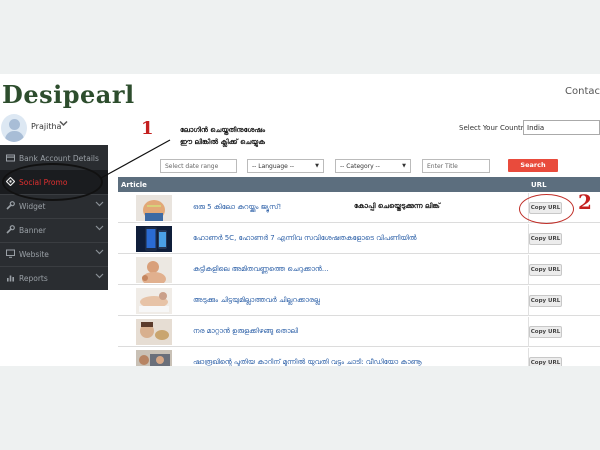  I want to click on article-title-link: നര മാറ്റാൻ ഉരുളക്കിഴങ്ങു തൊലി, so click(245, 331).